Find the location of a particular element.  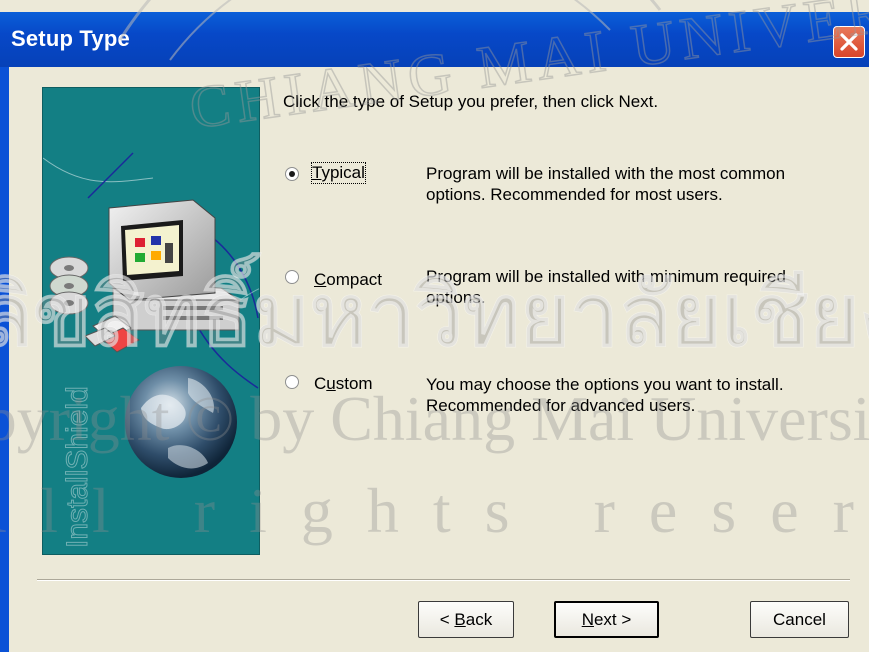

compact-radio is located at coordinates (292, 277).